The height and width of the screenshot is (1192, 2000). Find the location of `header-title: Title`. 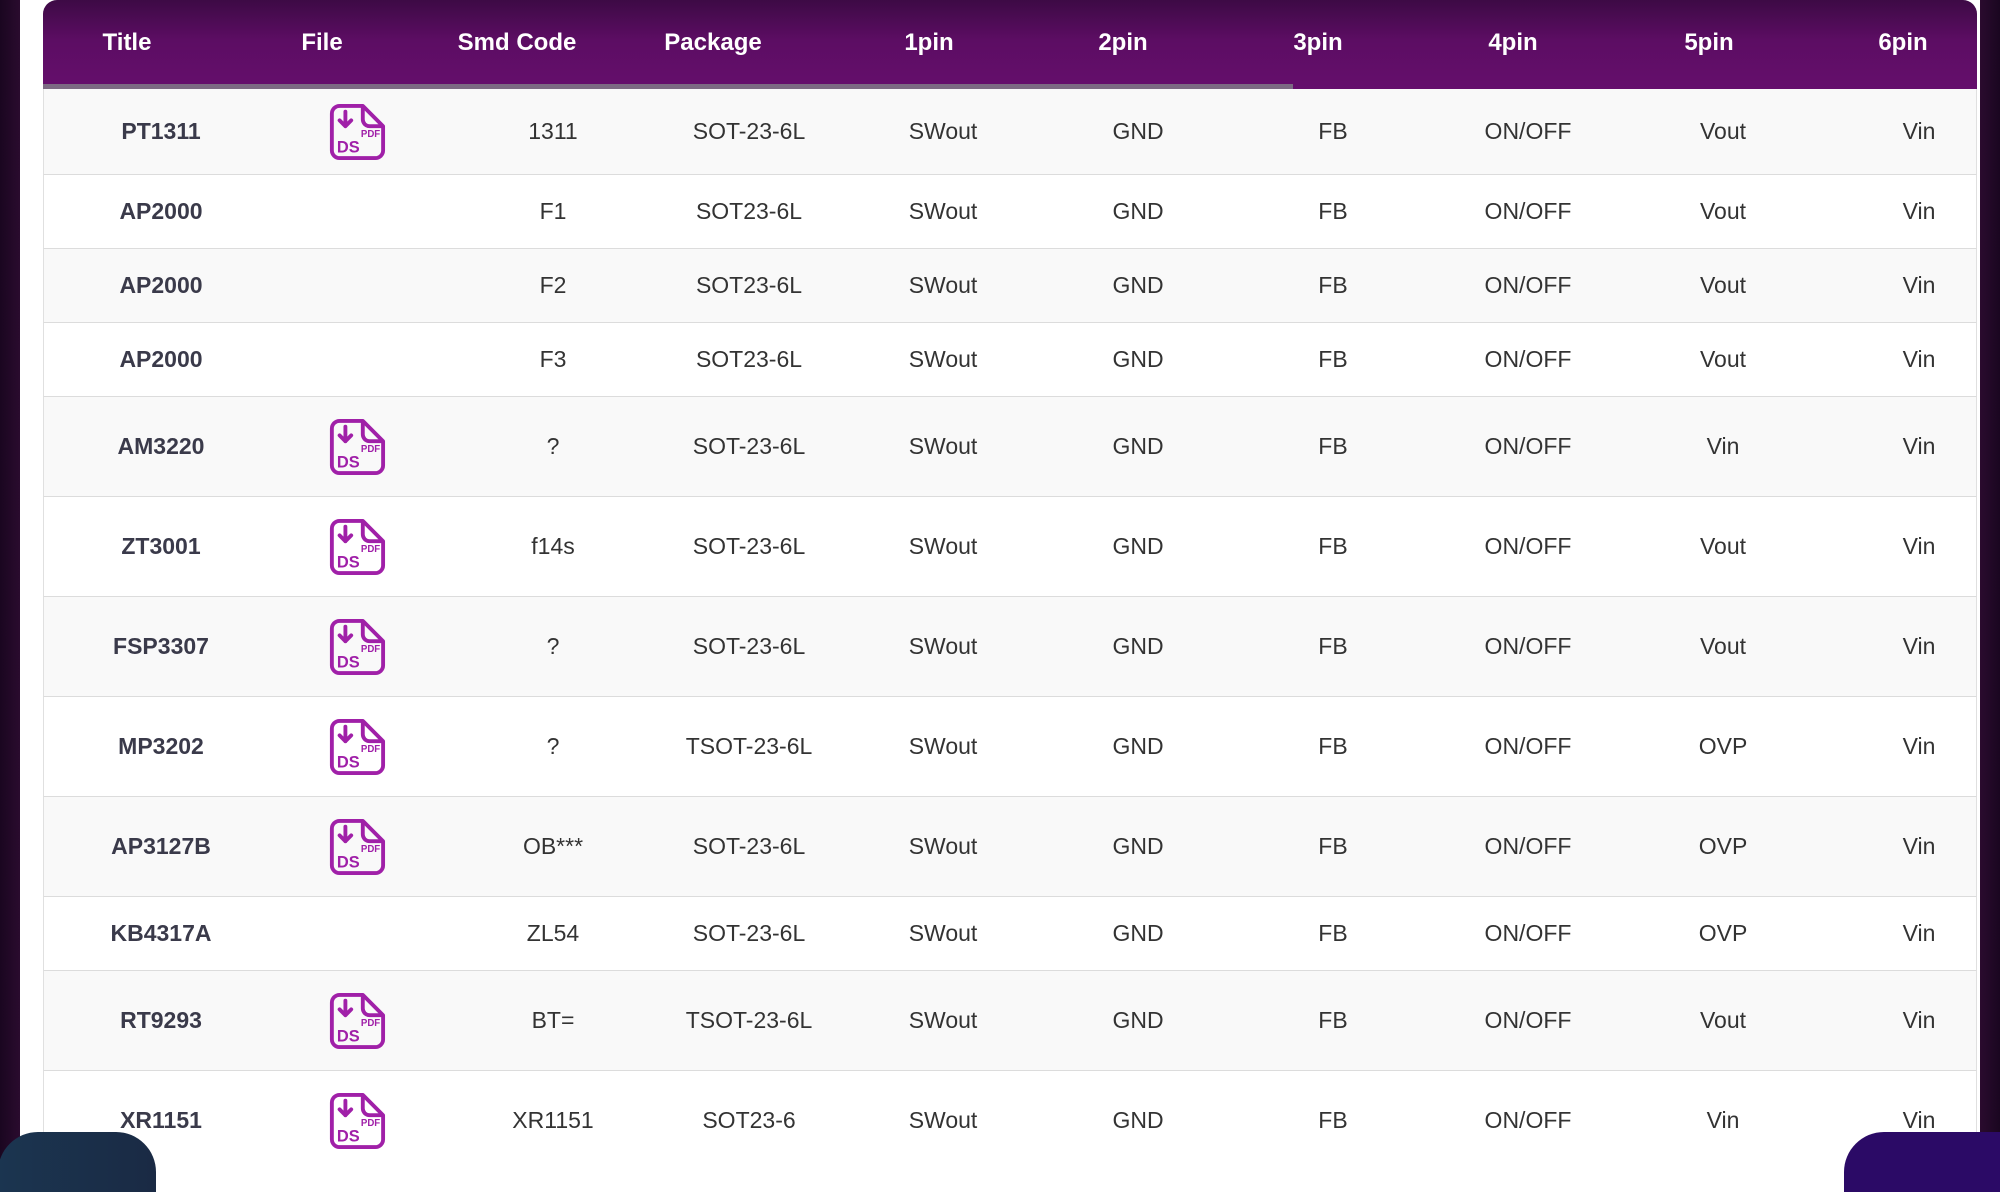

header-title: Title is located at coordinates (127, 43).